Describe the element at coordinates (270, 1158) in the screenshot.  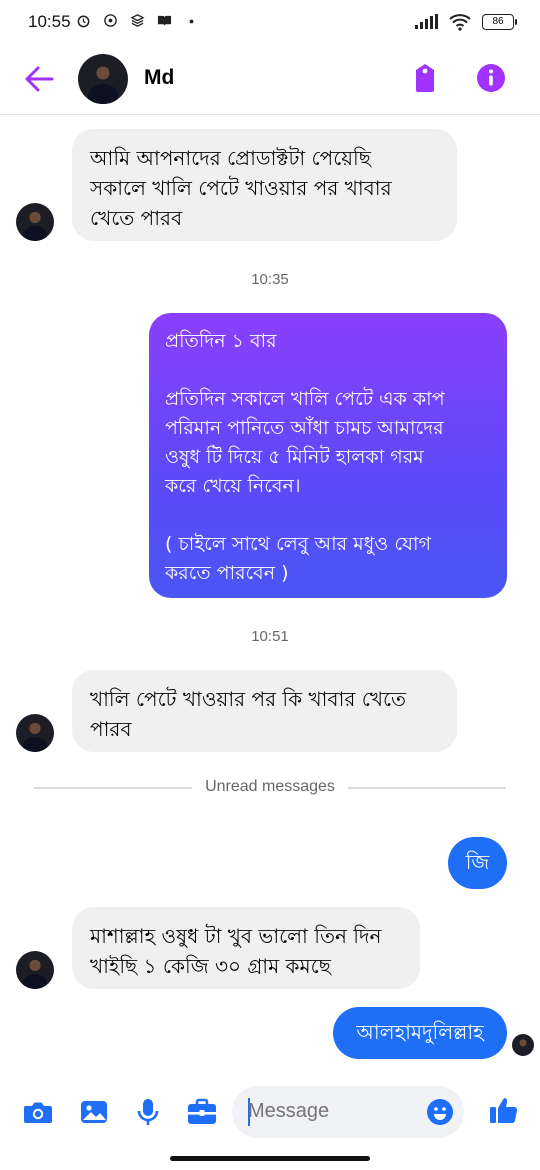
I see `home-indicator` at that location.